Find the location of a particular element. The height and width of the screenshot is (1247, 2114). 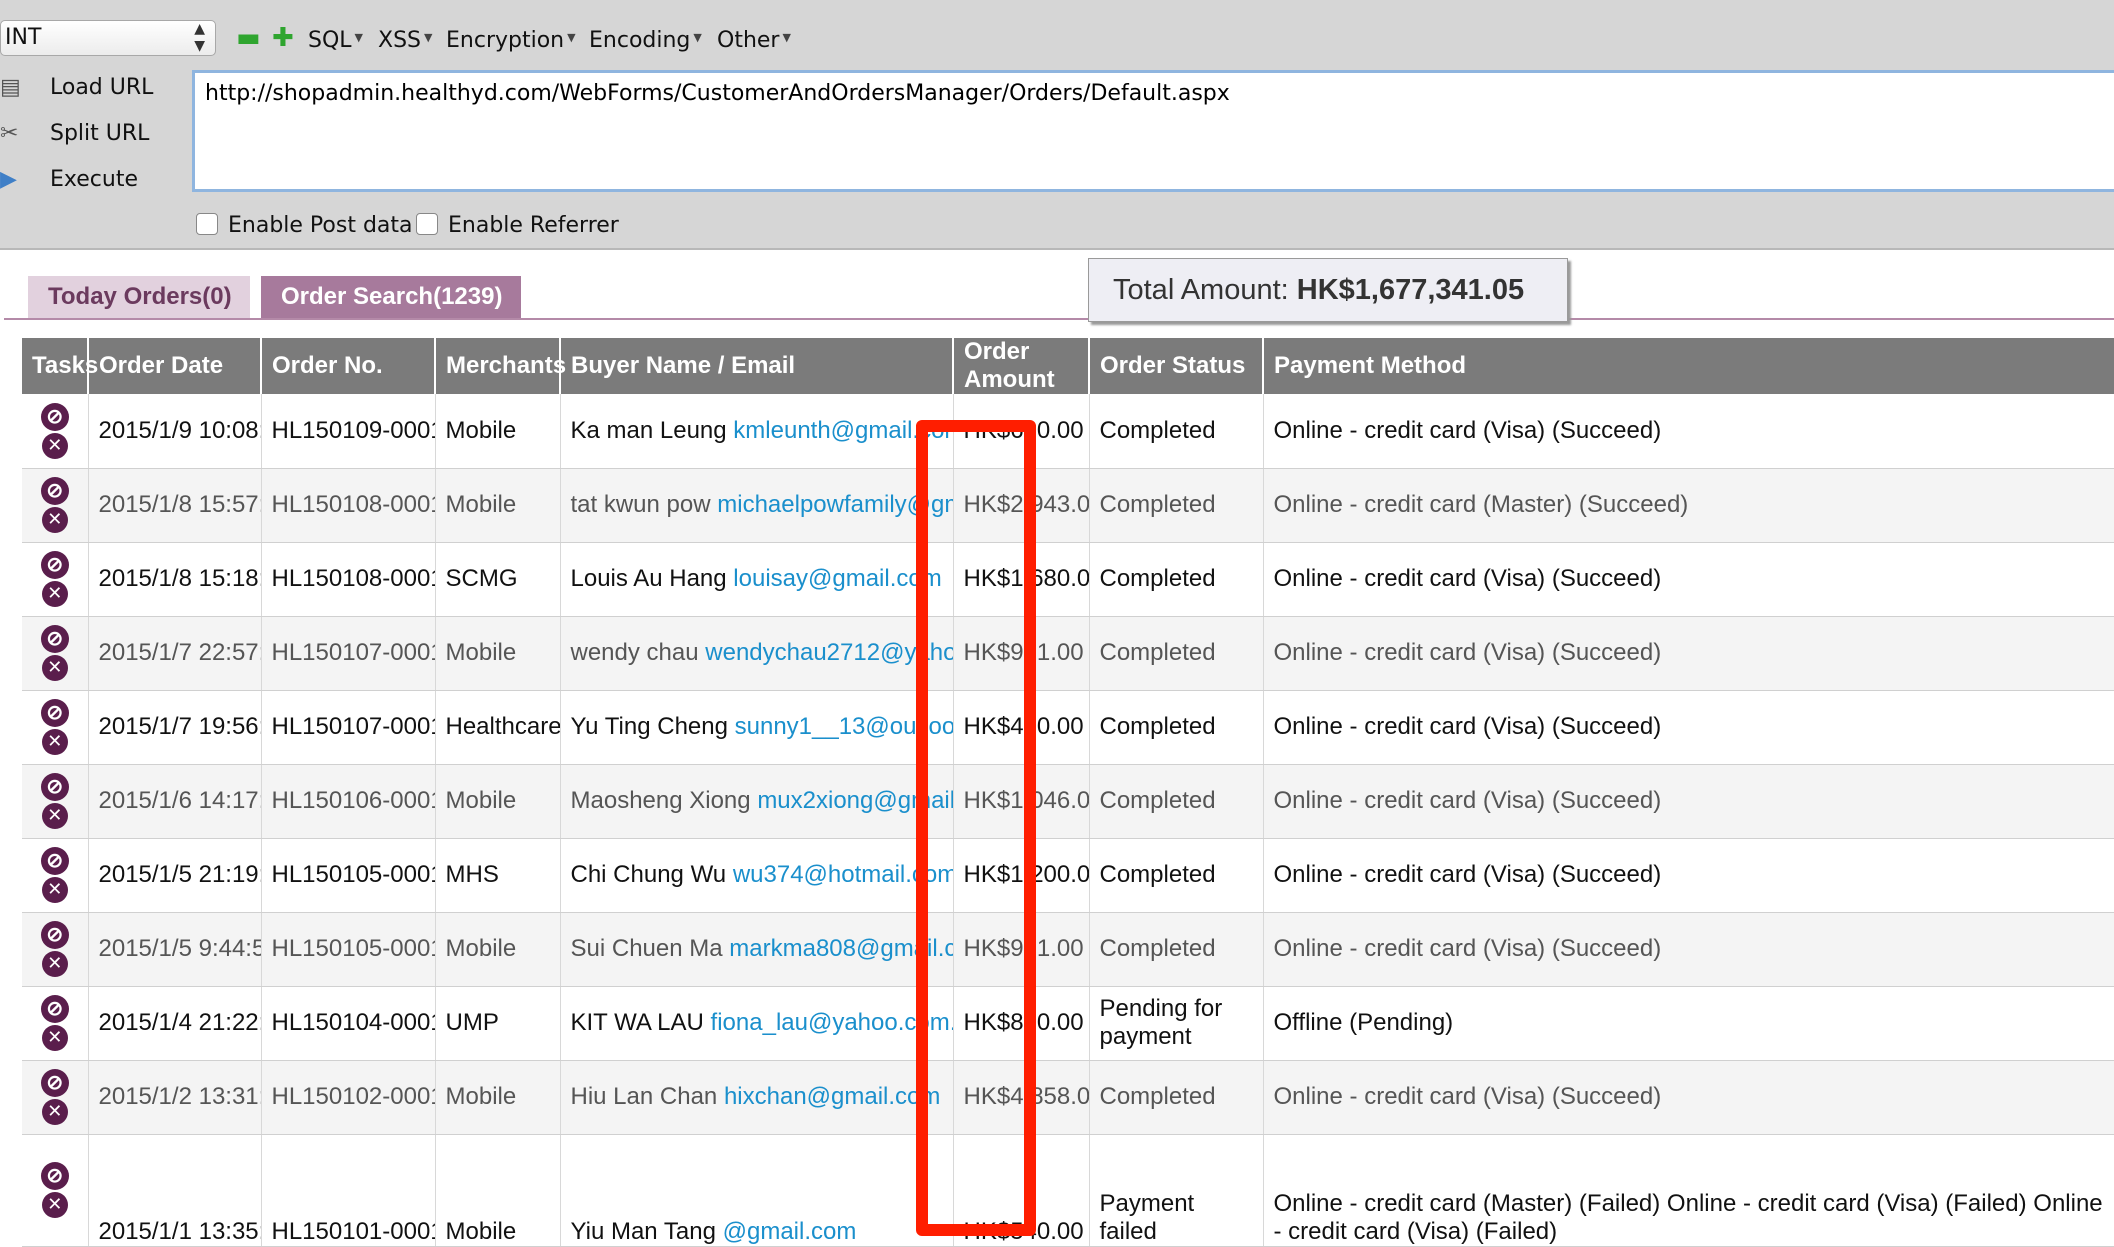

type-select: INT ▲ ▼ is located at coordinates (108, 38).